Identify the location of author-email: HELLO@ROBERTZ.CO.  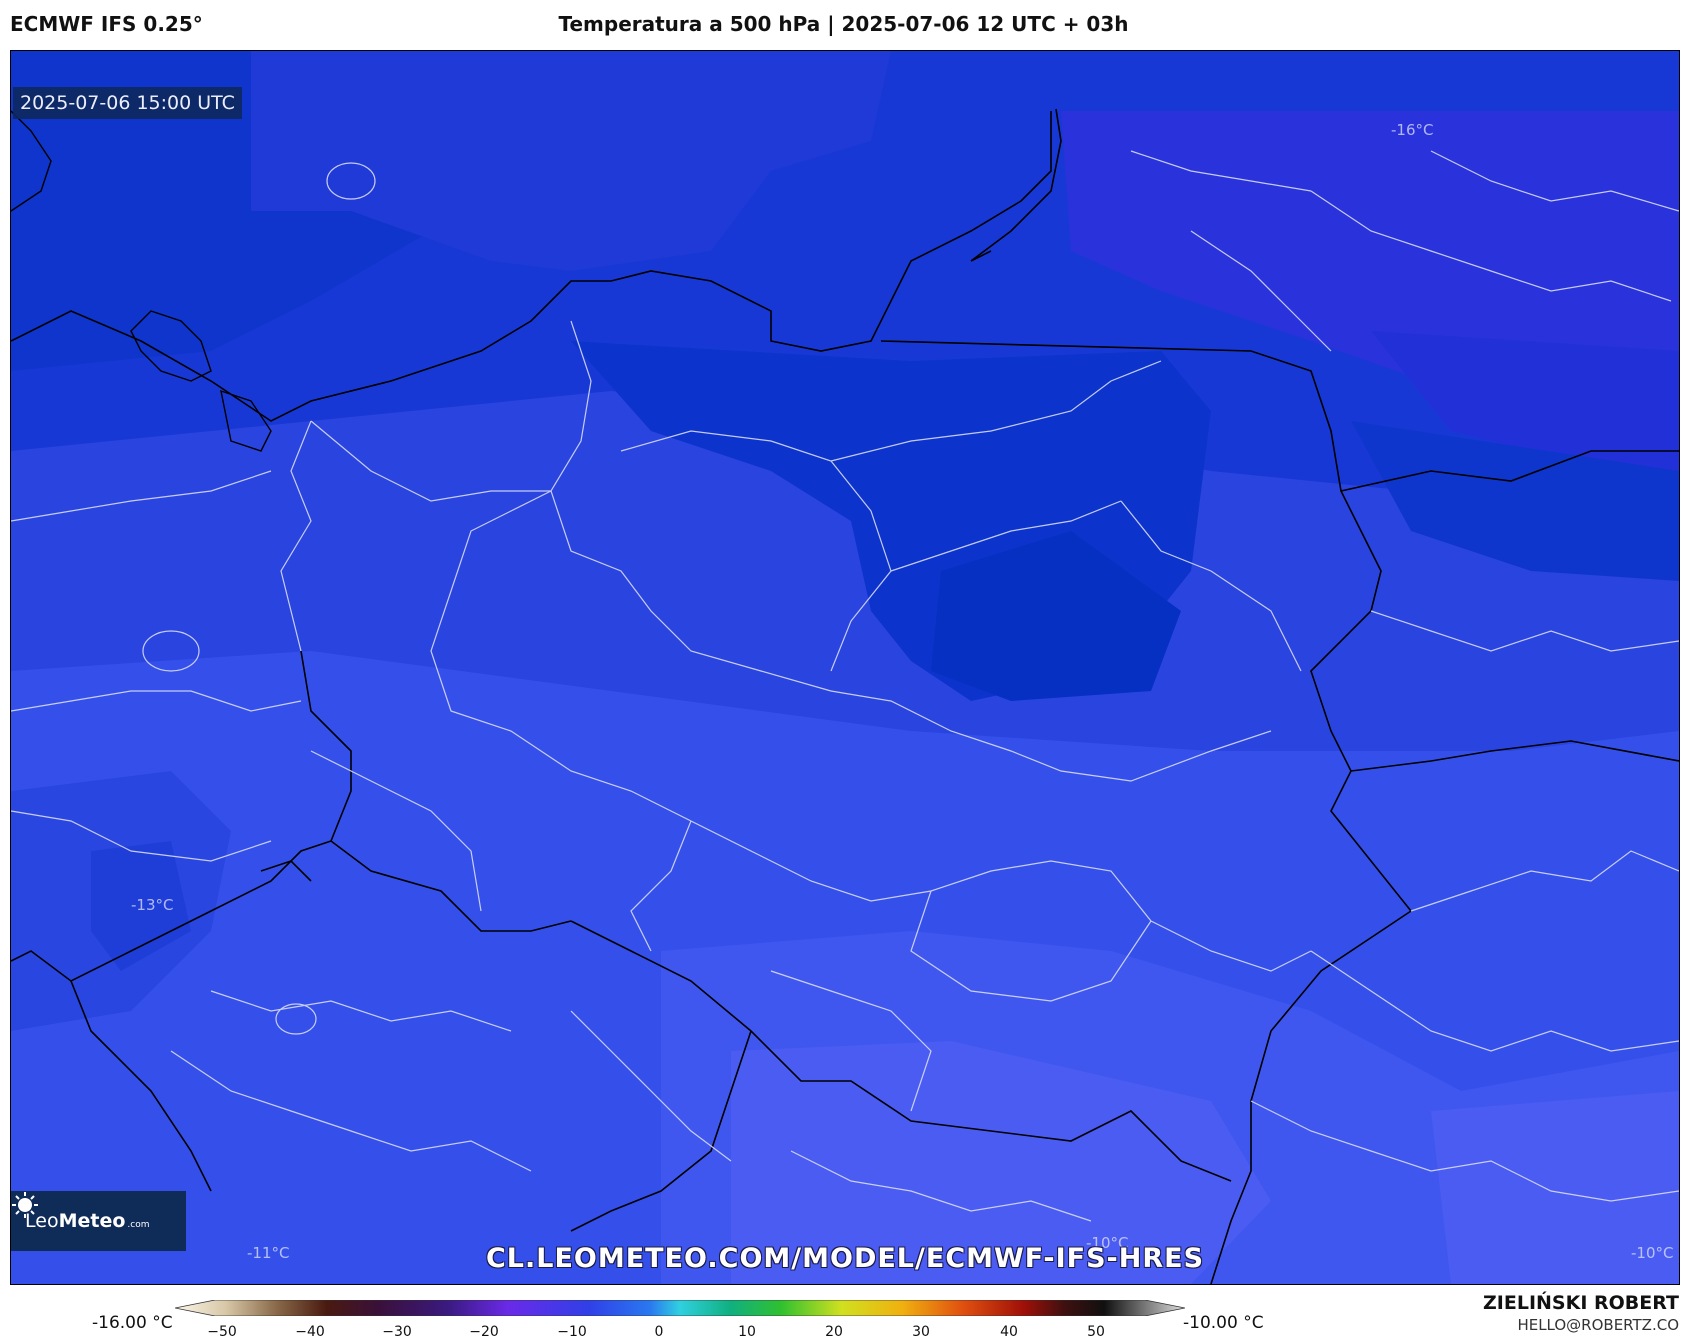
(1581, 1325).